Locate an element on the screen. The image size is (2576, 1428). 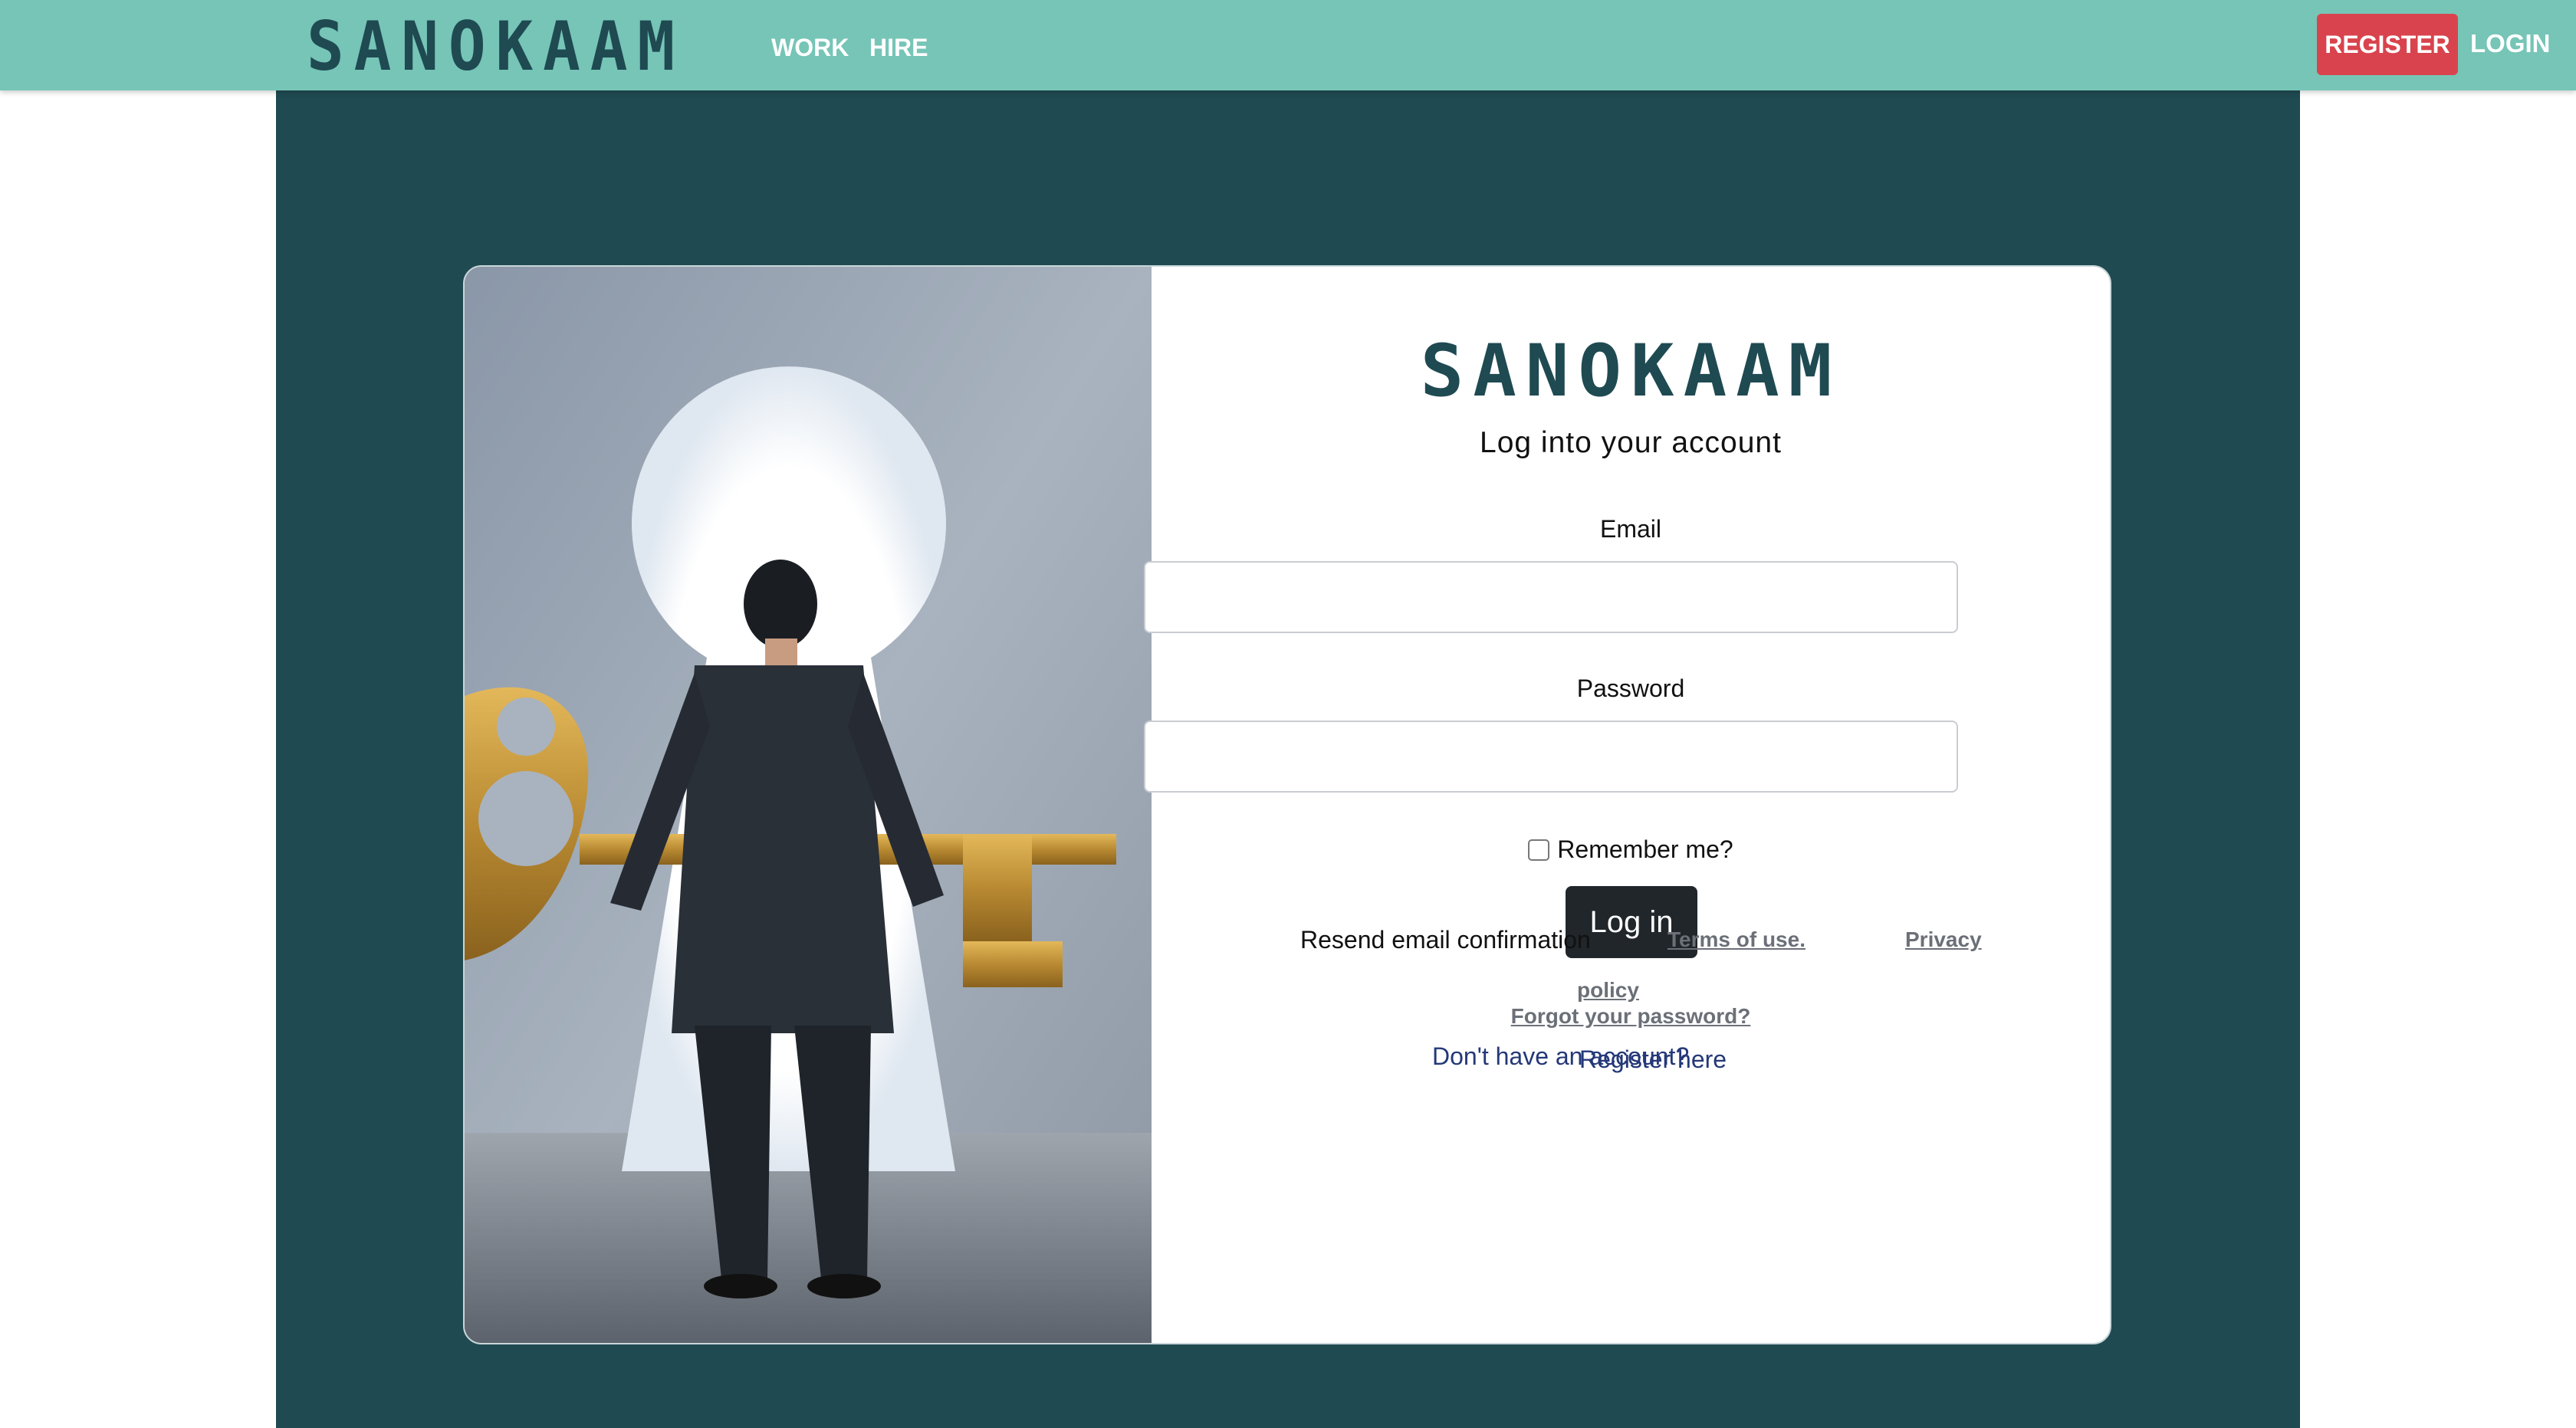
terms-of-use-link: Terms of use. is located at coordinates (1737, 939).